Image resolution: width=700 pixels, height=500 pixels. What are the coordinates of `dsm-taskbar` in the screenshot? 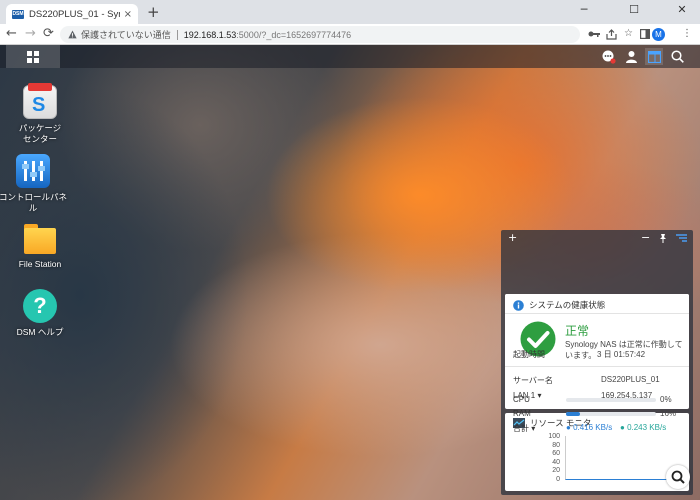 It's located at (350, 56).